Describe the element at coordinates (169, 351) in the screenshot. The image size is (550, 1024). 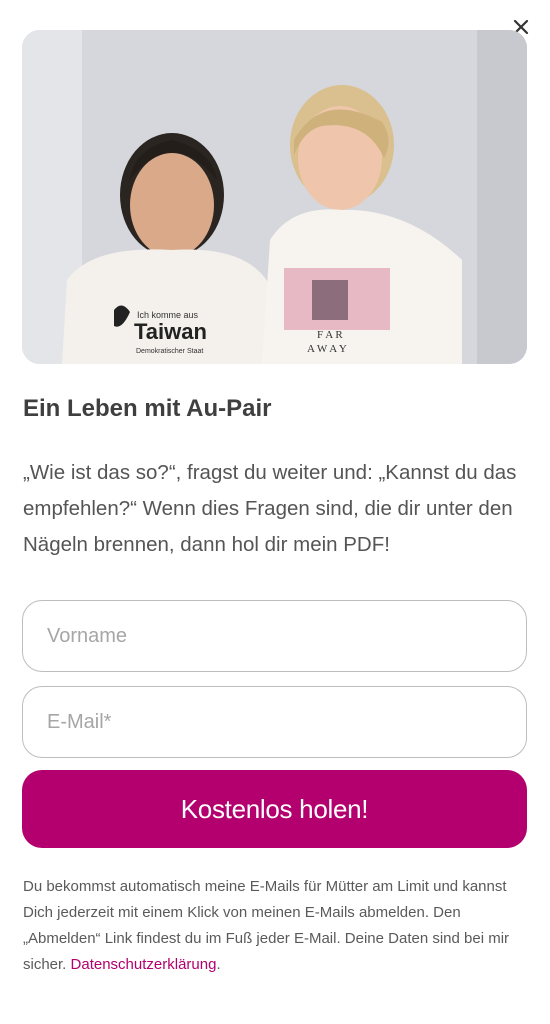
I see `shirt-text-line3: Demokratischer Staat` at that location.